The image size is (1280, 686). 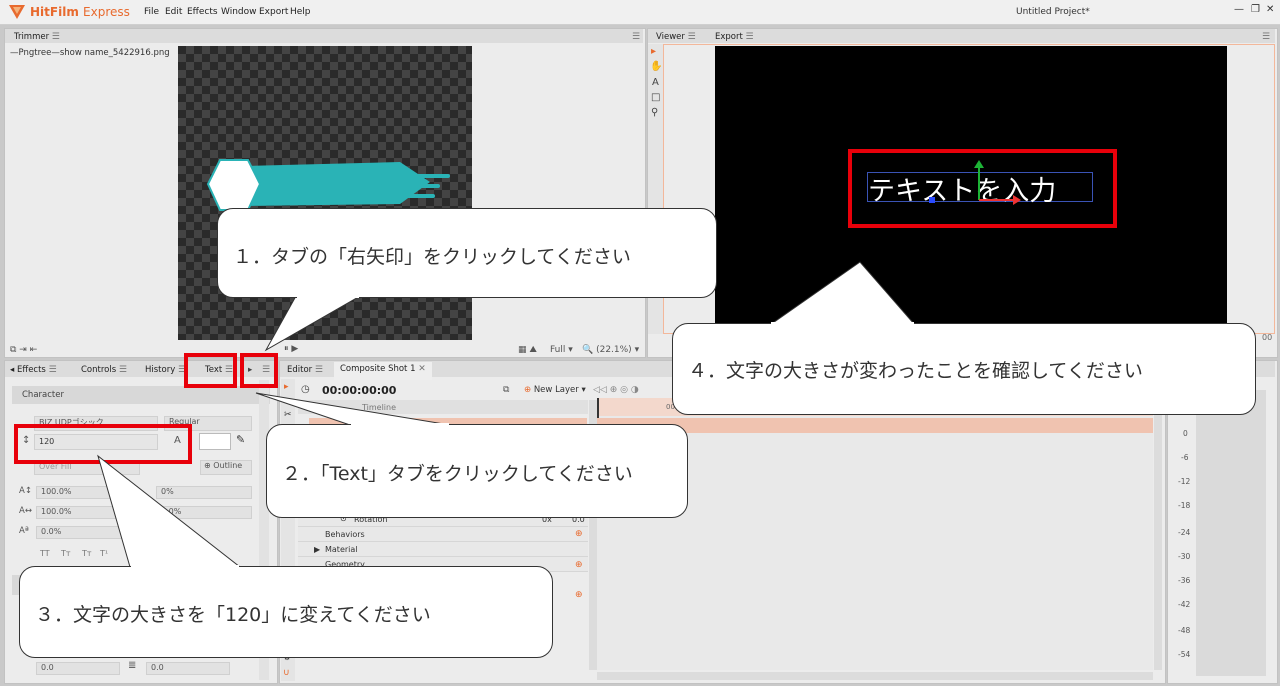 What do you see at coordinates (915, 371) in the screenshot?
I see `callout-step4-text: ４．文字の大きさが変わったことを確認してください` at bounding box center [915, 371].